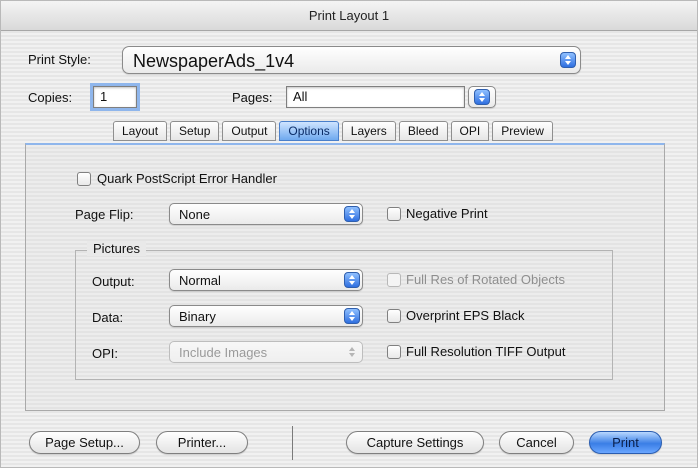 This screenshot has width=698, height=468. Describe the element at coordinates (140, 131) in the screenshot. I see `tab-layout: Layout` at that location.